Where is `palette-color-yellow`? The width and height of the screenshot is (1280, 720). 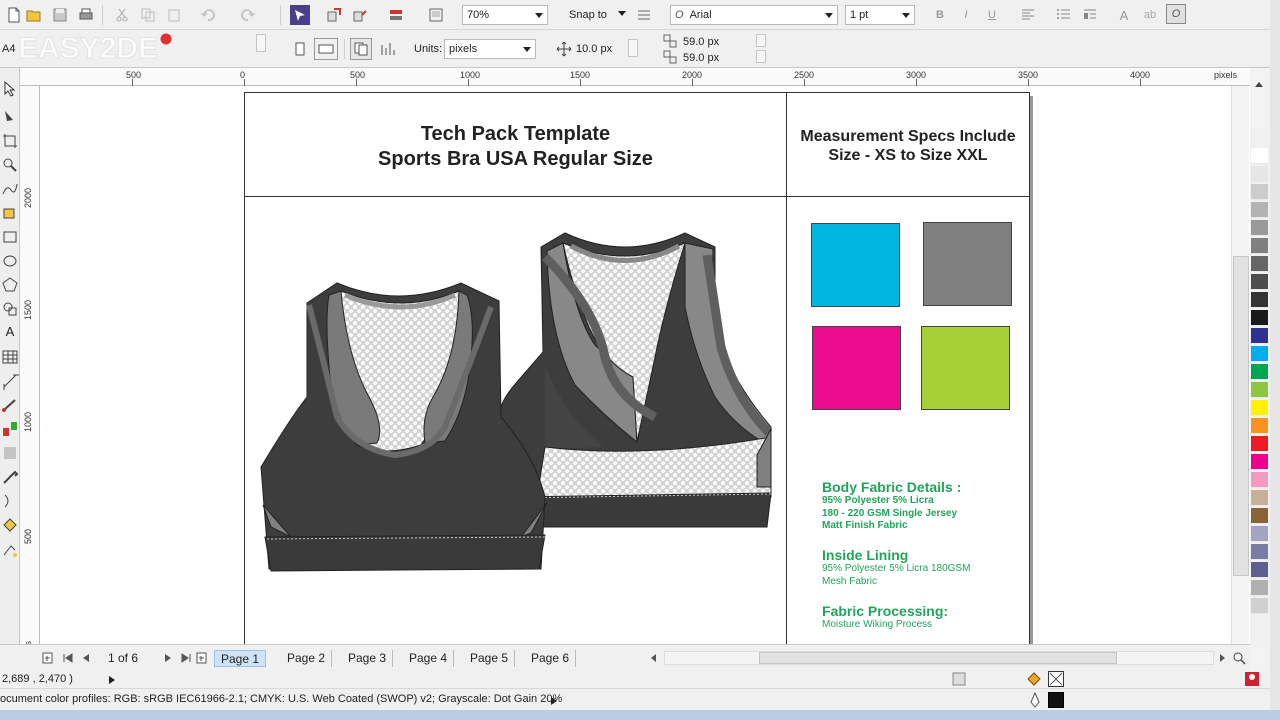 palette-color-yellow is located at coordinates (1259, 408).